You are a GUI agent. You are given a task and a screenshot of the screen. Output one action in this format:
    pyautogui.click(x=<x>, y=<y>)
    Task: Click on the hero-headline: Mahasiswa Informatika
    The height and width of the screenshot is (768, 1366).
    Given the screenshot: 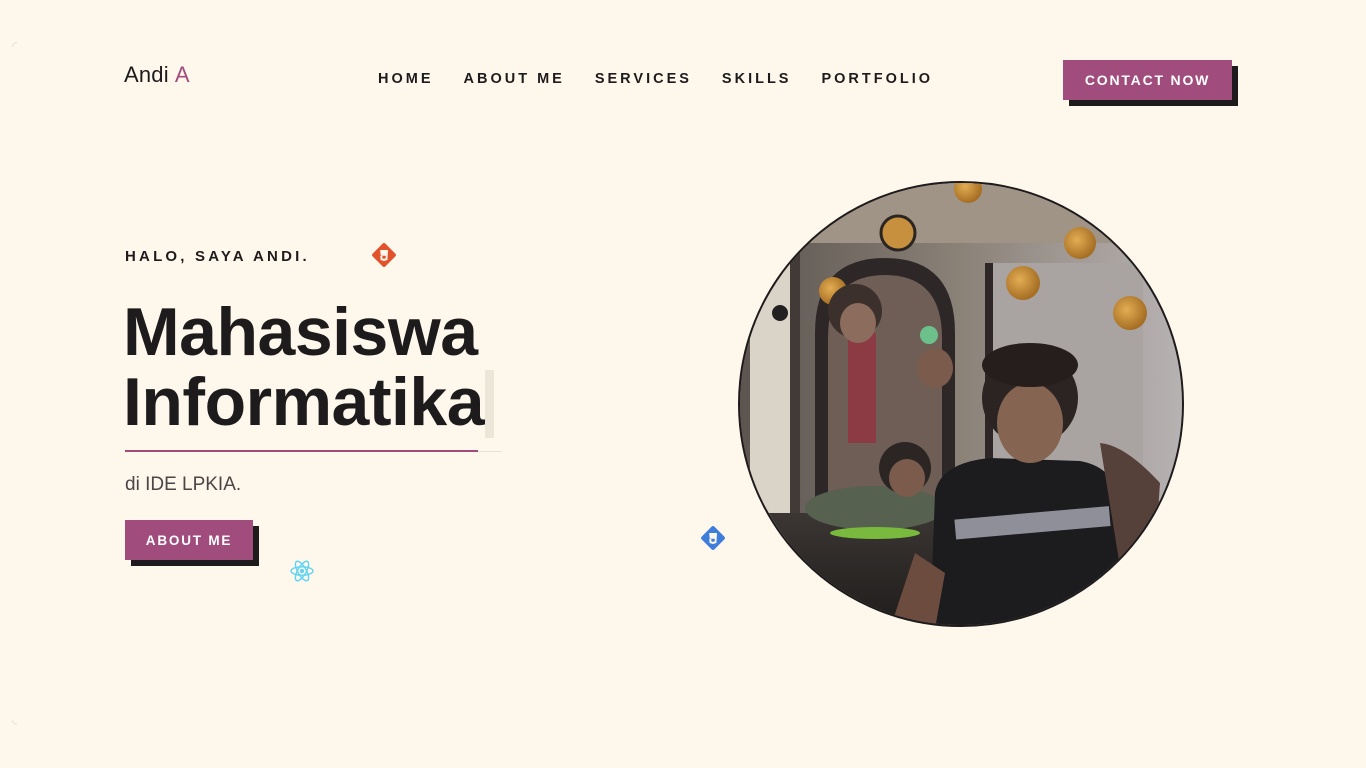 What is the action you would take?
    pyautogui.click(x=304, y=367)
    